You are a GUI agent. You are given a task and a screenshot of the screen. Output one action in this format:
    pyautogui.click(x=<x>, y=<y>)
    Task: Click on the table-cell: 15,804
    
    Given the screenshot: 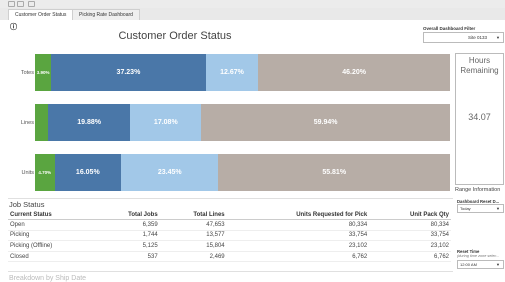 What is the action you would take?
    pyautogui.click(x=193, y=246)
    